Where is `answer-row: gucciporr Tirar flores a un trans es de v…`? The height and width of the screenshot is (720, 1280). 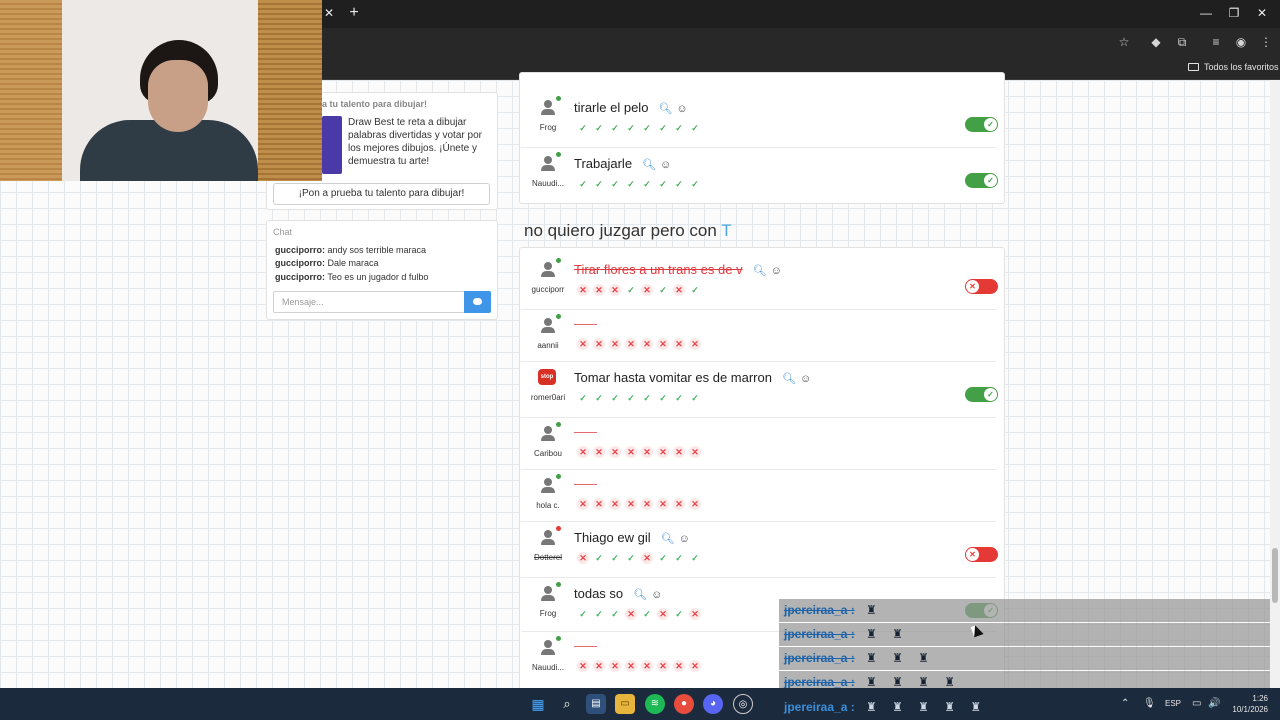
answer-row: gucciporr Tirar flores a un trans es de v… is located at coordinates (762, 280).